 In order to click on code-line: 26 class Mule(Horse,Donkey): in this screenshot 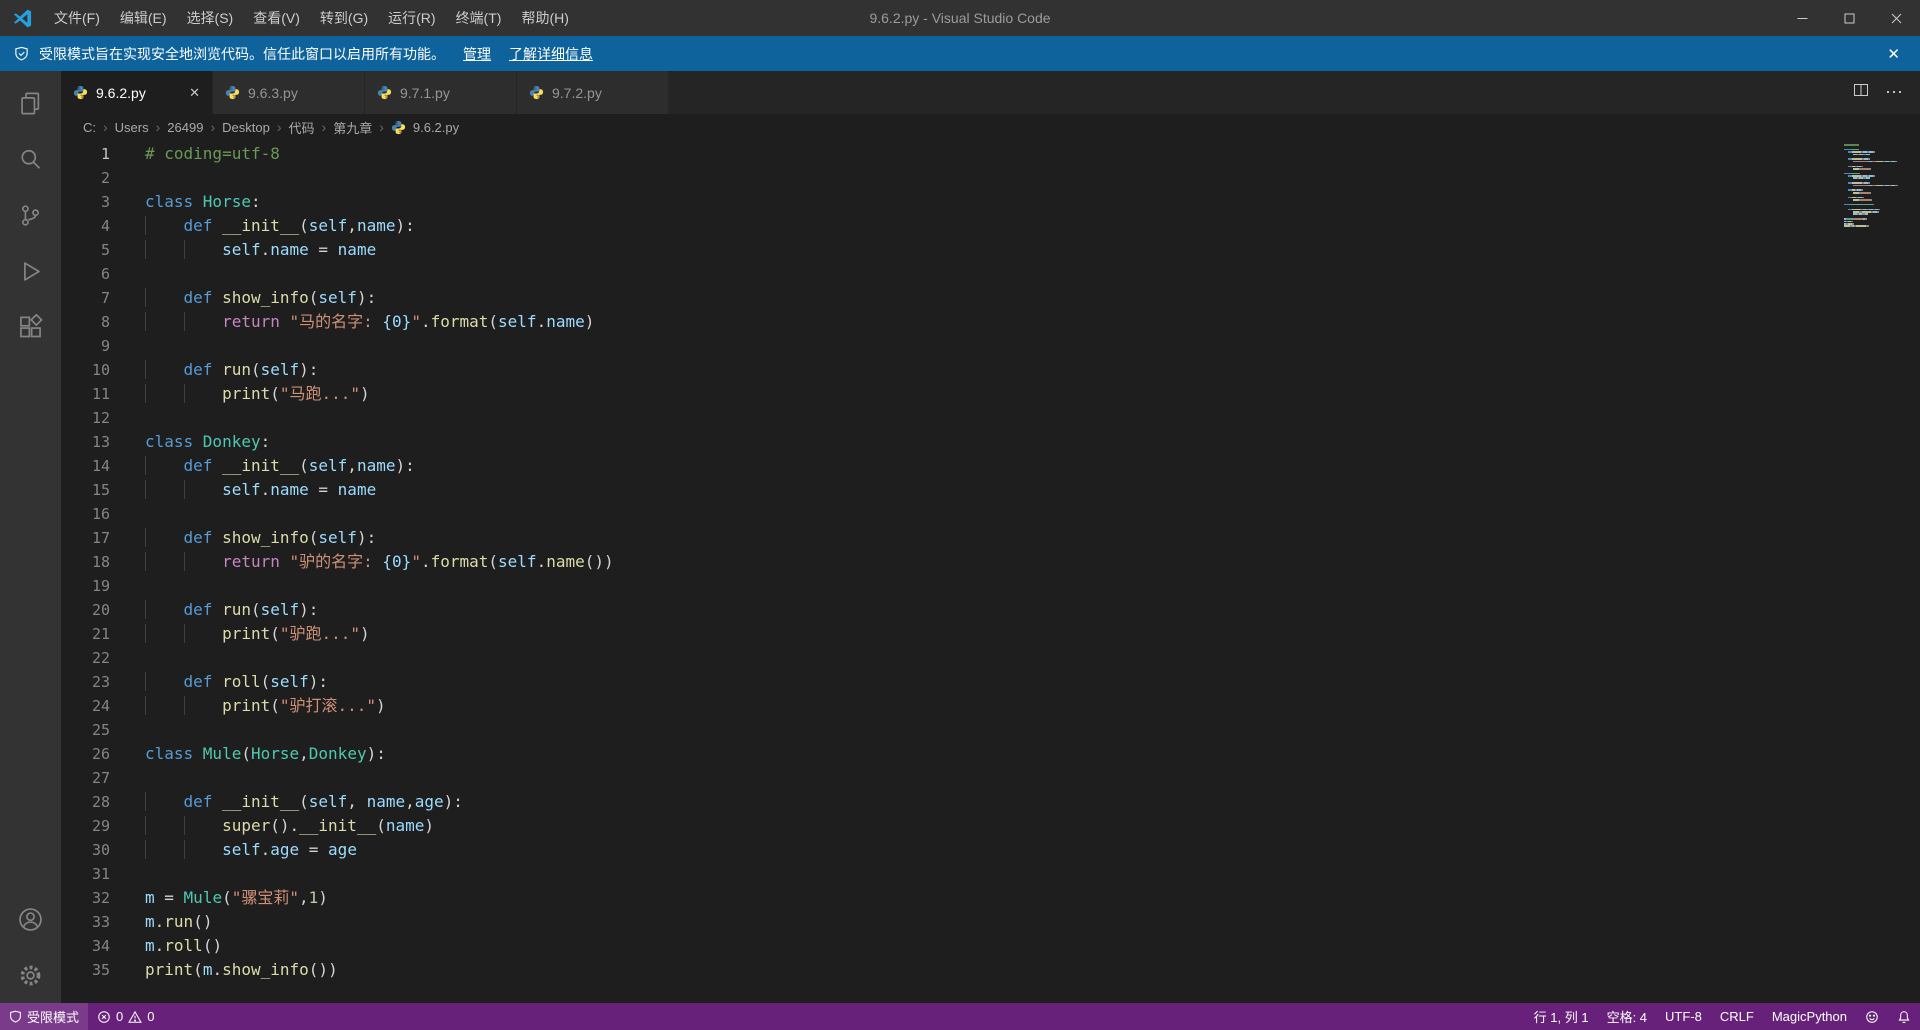, I will do `click(990, 754)`.